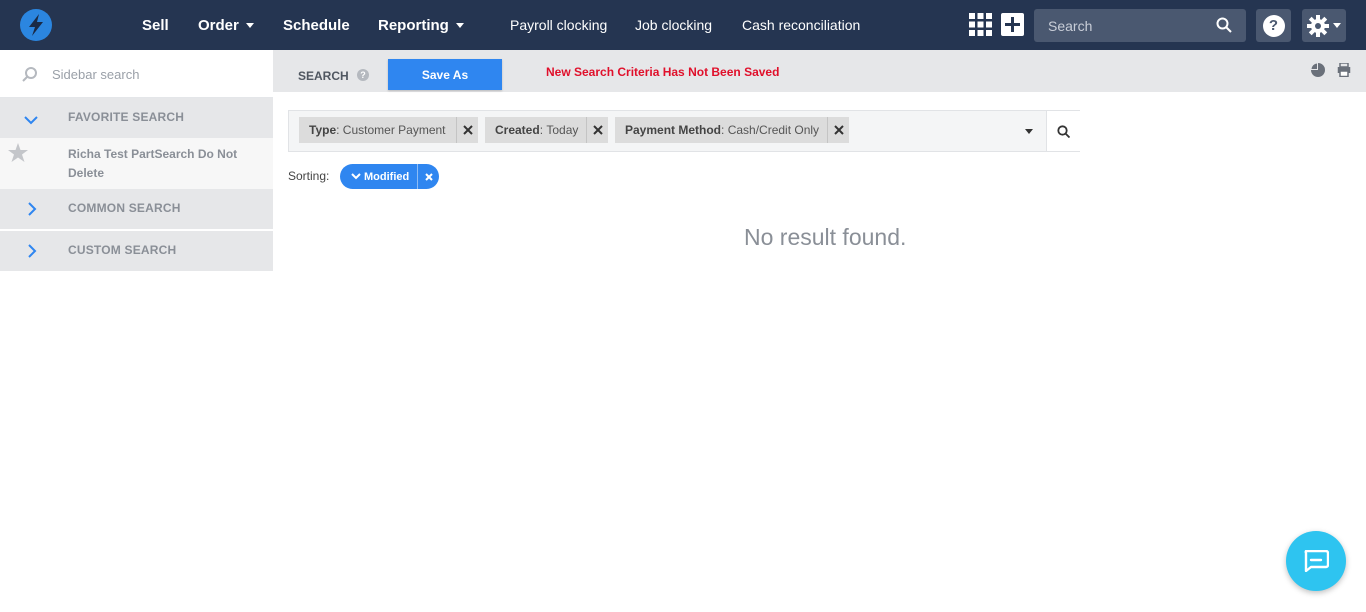  What do you see at coordinates (825, 237) in the screenshot?
I see `empty-results-message: No result found.` at bounding box center [825, 237].